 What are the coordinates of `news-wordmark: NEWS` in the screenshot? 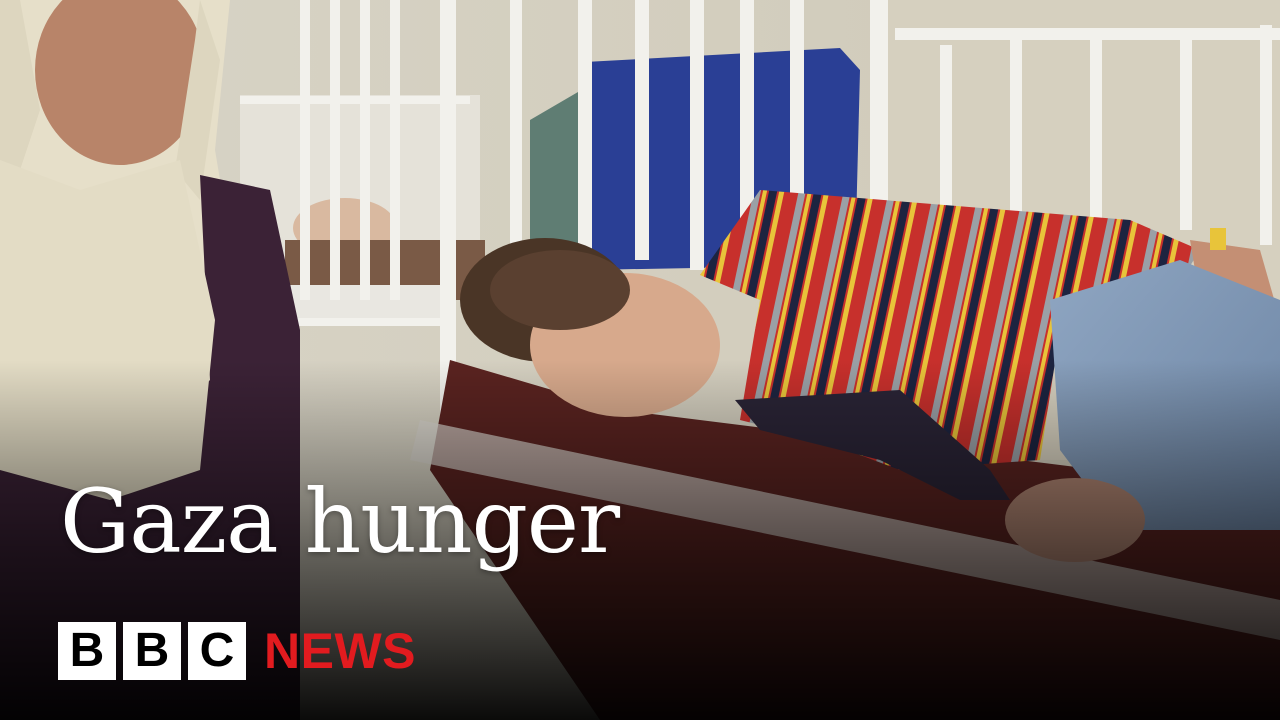 It's located at (340, 651).